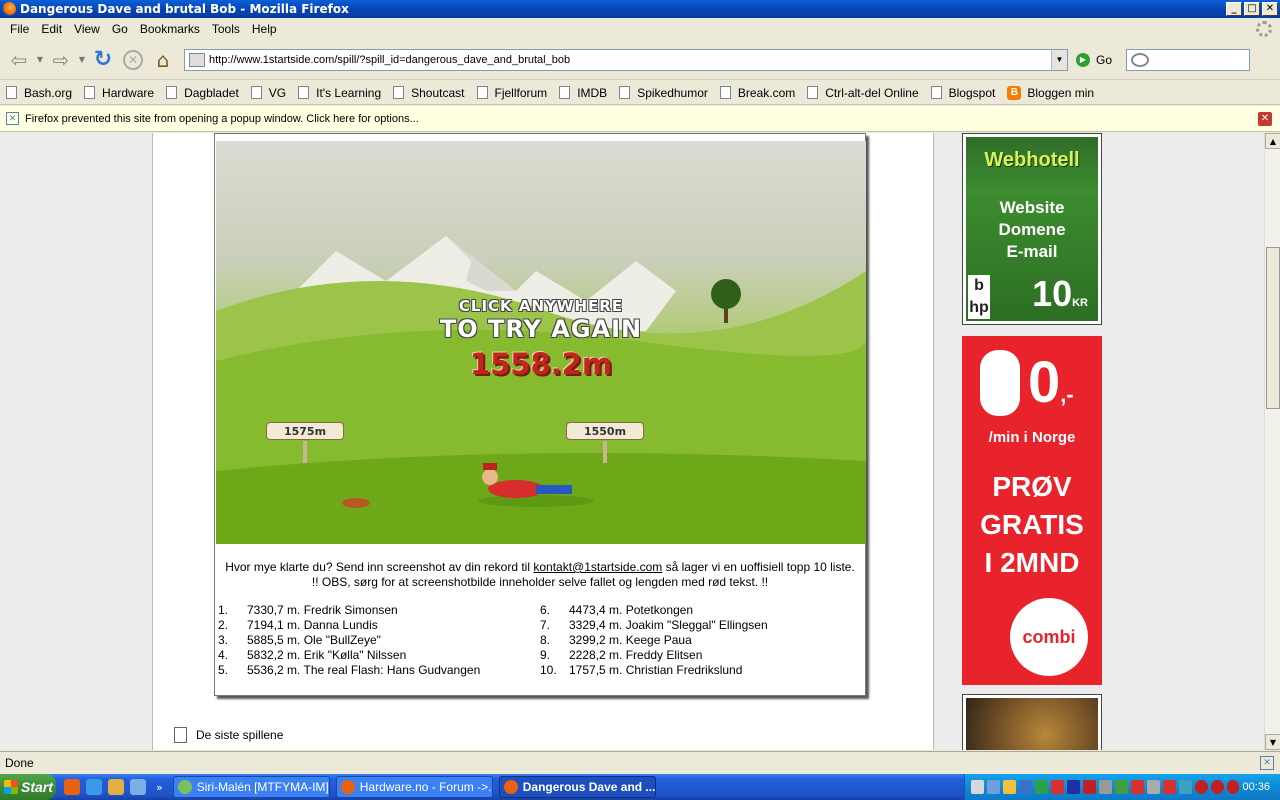 The image size is (1280, 800). What do you see at coordinates (202, 93) in the screenshot?
I see `bookmark-dagbladet: Dagbladet` at bounding box center [202, 93].